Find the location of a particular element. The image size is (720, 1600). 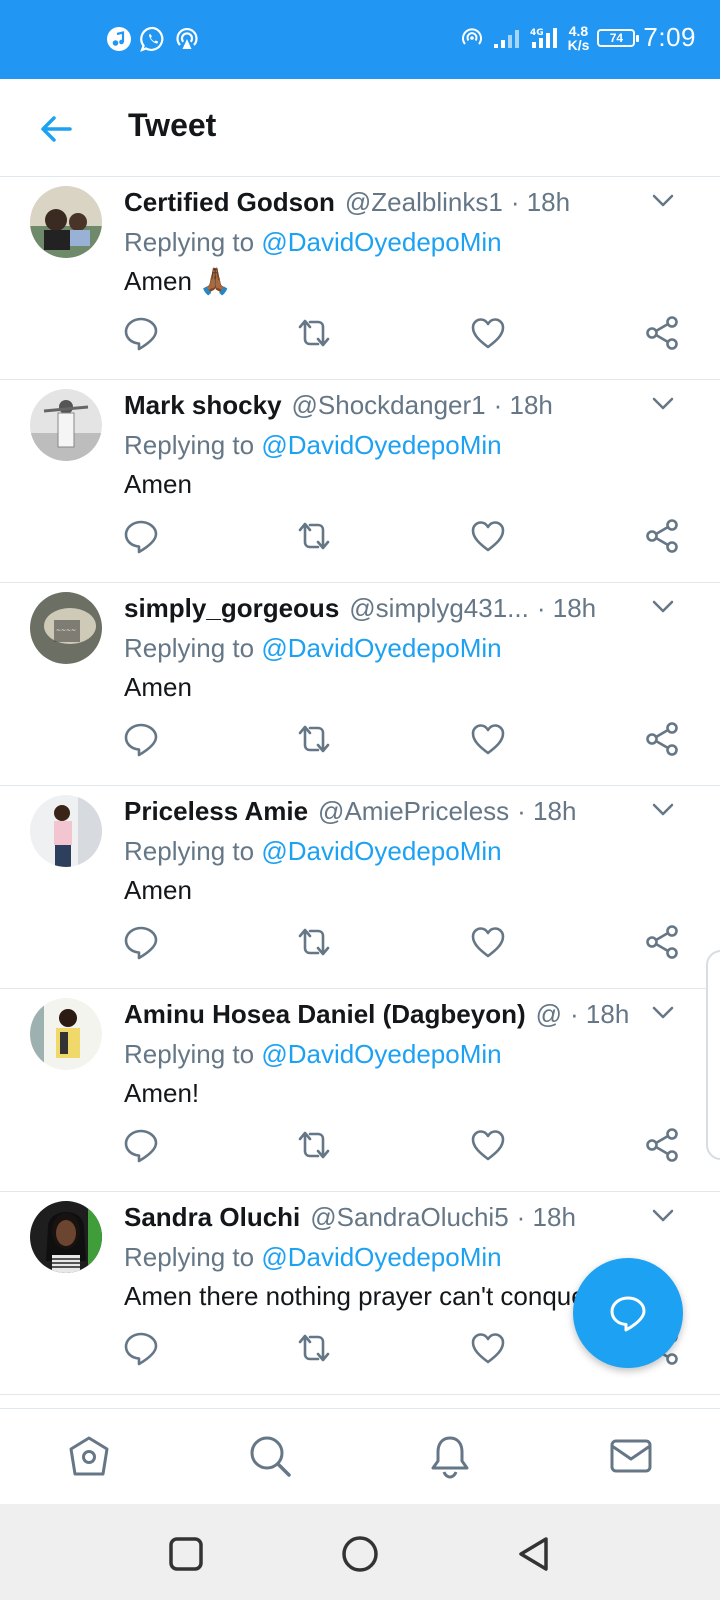

display-name: Sandra Oluchi is located at coordinates (212, 1218).